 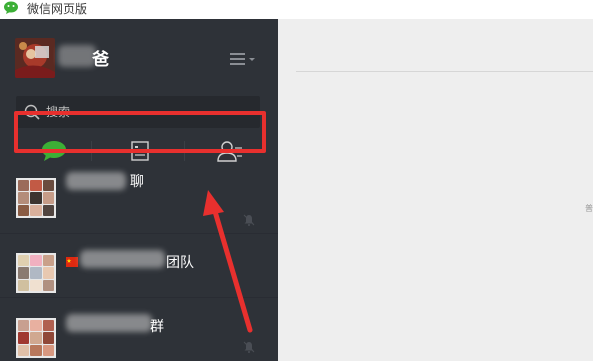 What do you see at coordinates (296, 9) in the screenshot?
I see `window-titlebar: 微信网页版` at bounding box center [296, 9].